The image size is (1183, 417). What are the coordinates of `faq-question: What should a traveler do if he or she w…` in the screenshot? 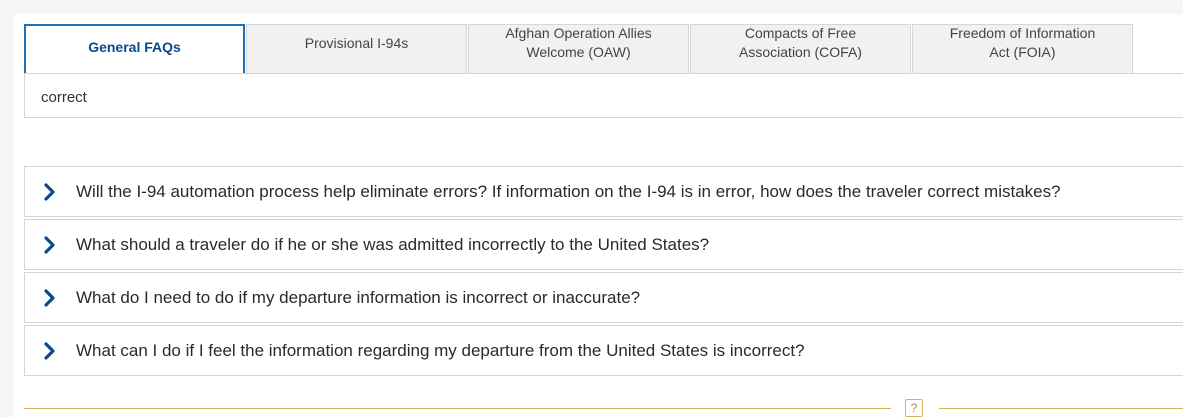 It's located at (393, 244).